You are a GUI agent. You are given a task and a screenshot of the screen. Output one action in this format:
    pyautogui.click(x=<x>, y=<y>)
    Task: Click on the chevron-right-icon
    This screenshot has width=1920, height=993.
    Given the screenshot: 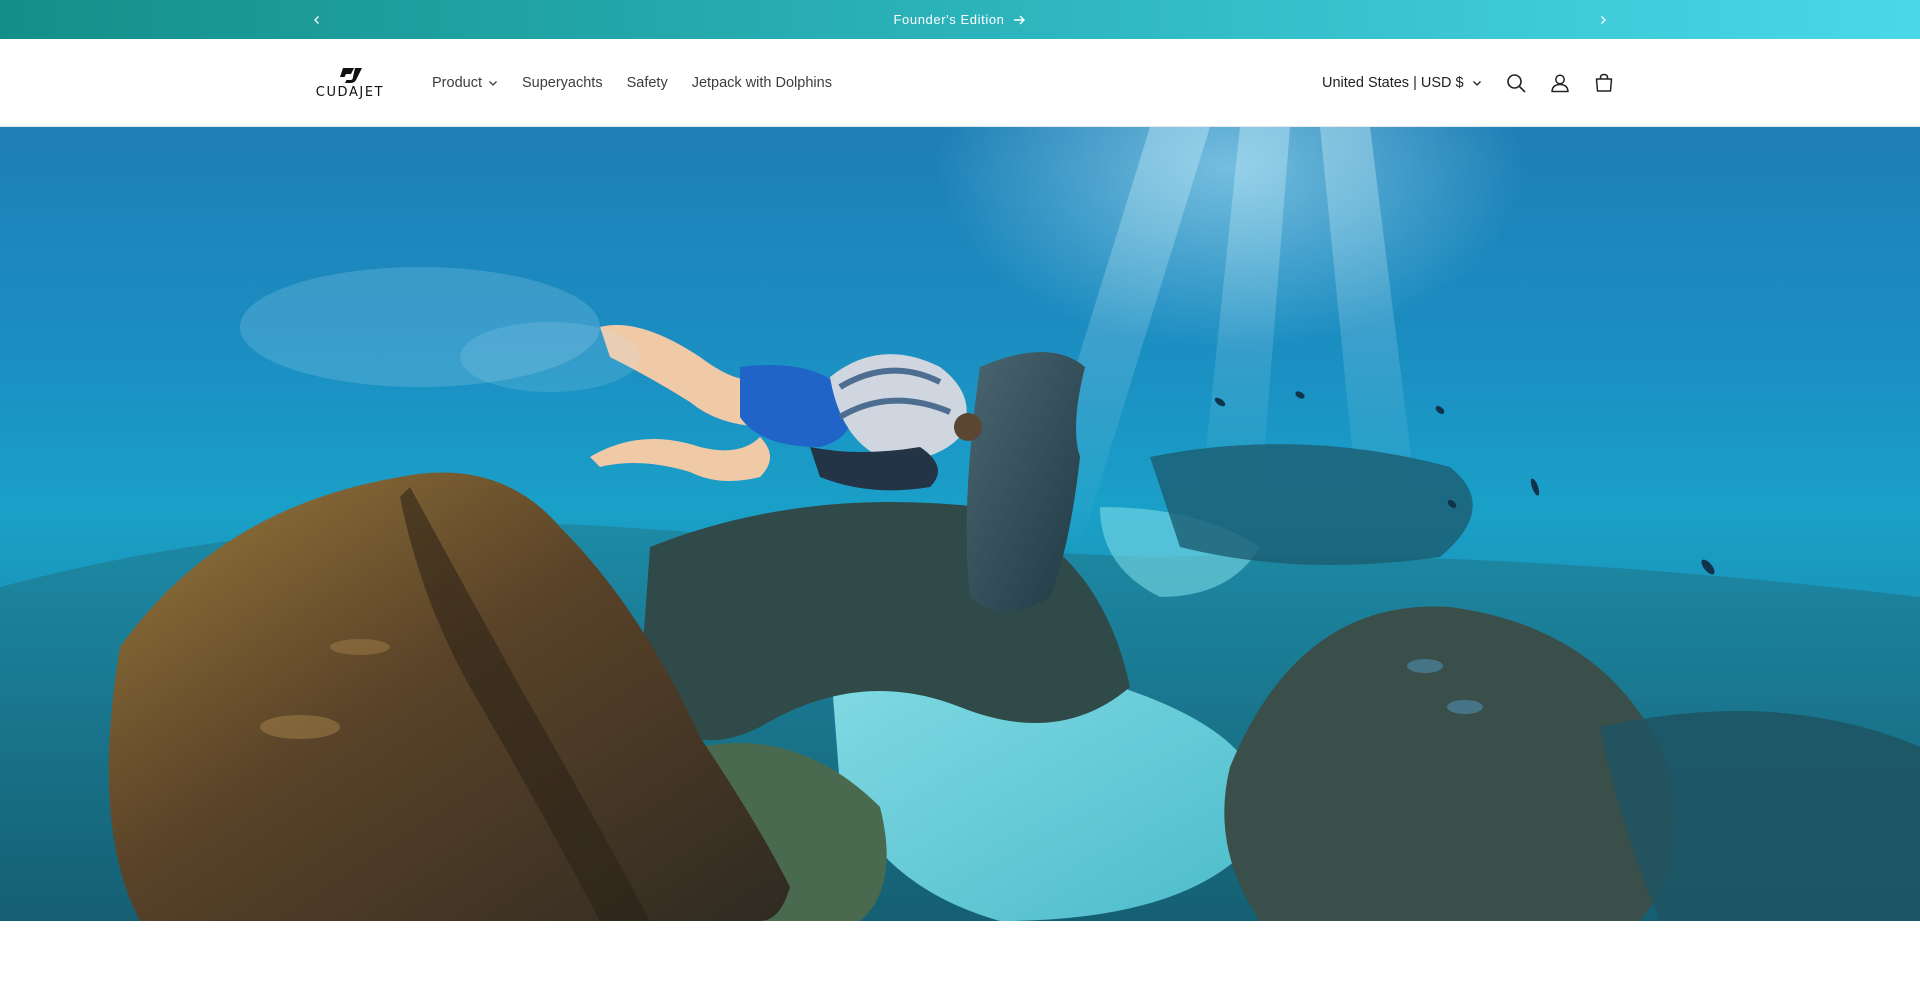 What is the action you would take?
    pyautogui.click(x=1603, y=19)
    